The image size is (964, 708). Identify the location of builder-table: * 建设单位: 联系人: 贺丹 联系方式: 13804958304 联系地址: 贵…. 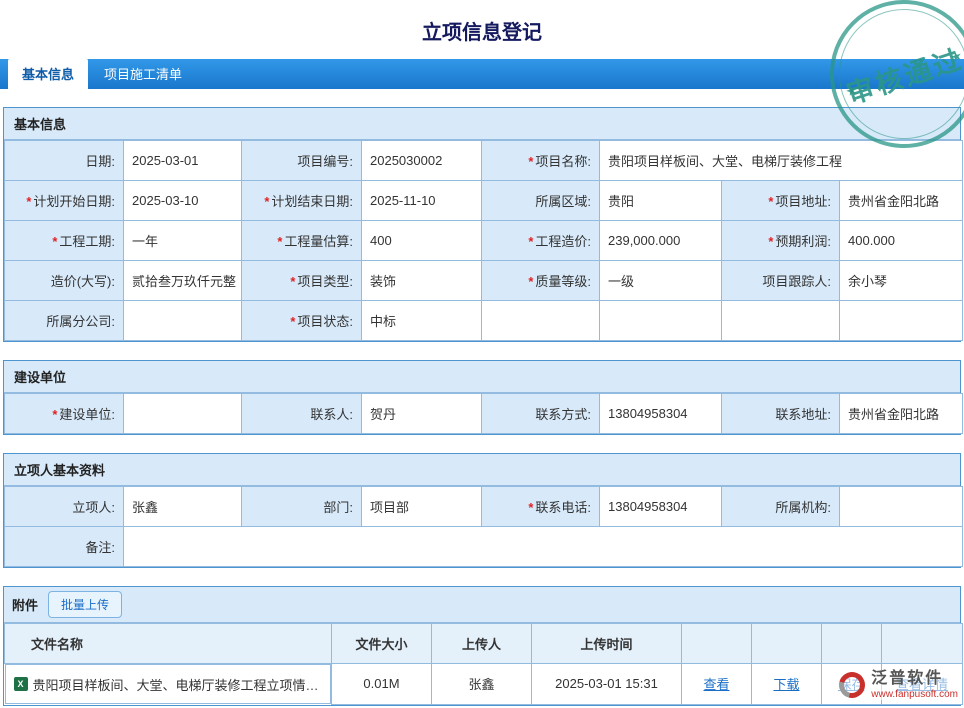
(483, 413).